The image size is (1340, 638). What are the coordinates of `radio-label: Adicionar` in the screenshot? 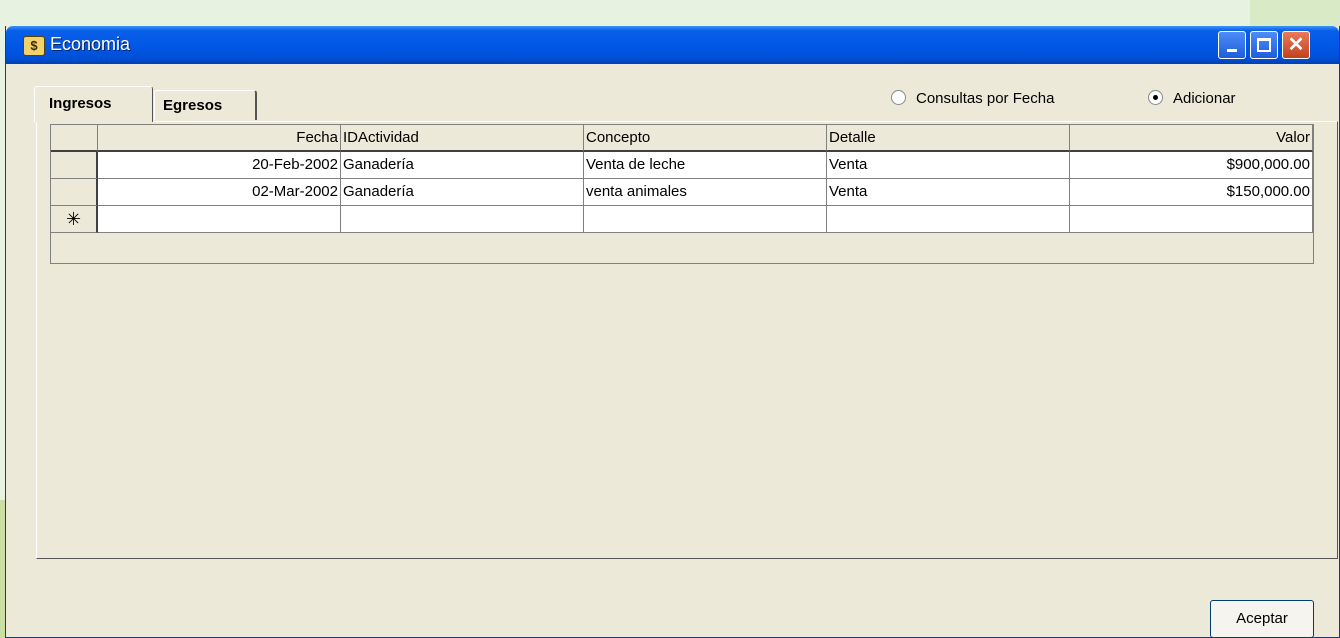 It's located at (1204, 98).